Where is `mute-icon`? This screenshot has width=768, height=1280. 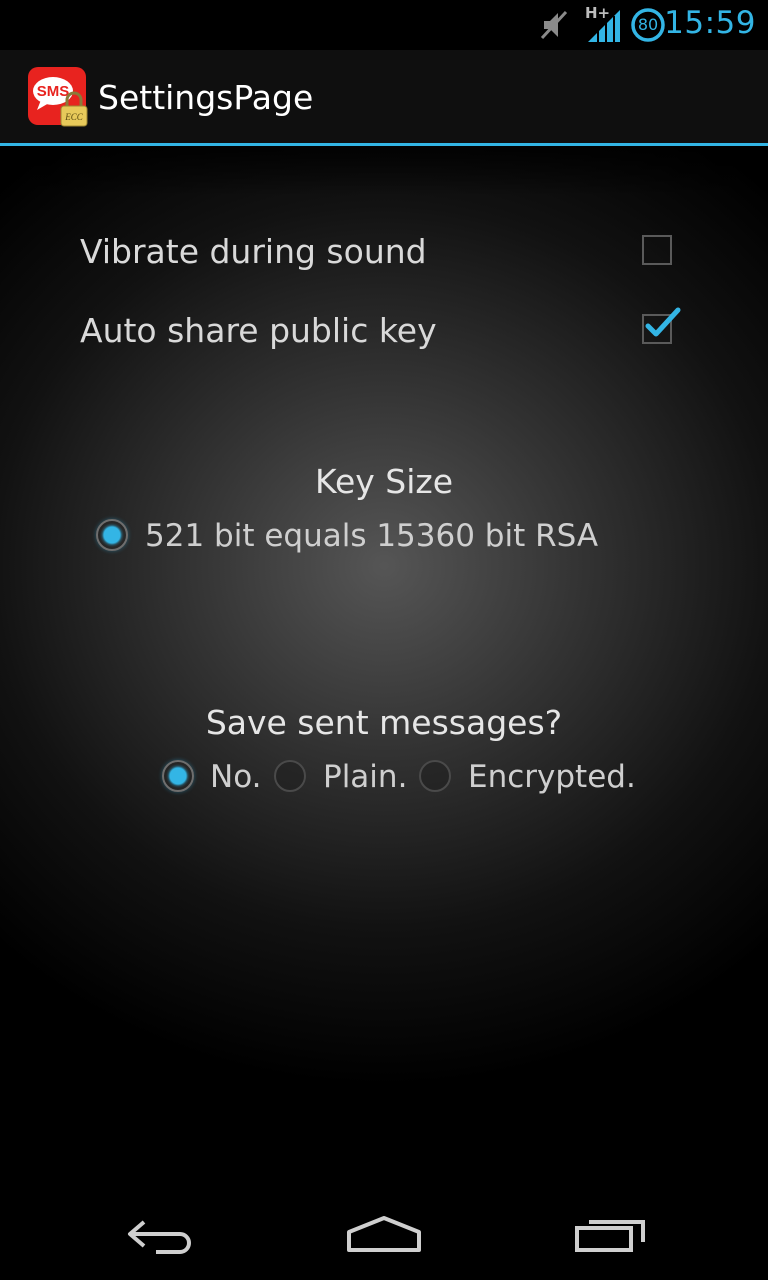
mute-icon is located at coordinates (554, 25).